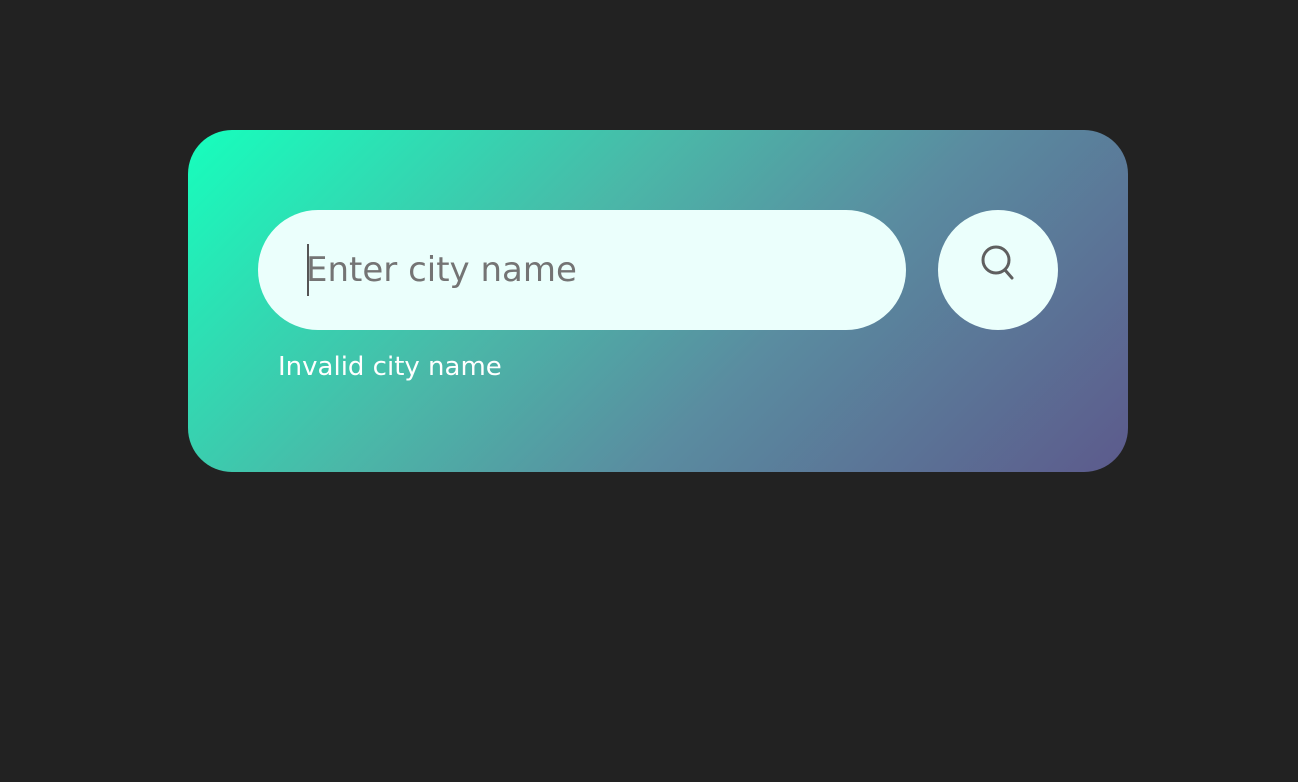 The width and height of the screenshot is (1298, 782). Describe the element at coordinates (308, 270) in the screenshot. I see `text-caret` at that location.